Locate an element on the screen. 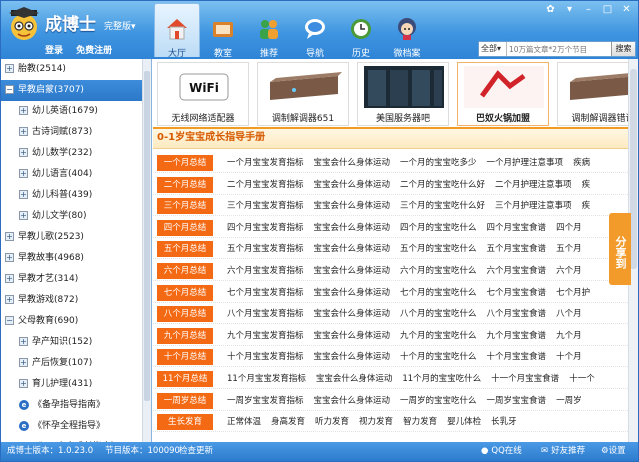 The height and width of the screenshot is (462, 639). close-icon: ✕ is located at coordinates (626, 10).